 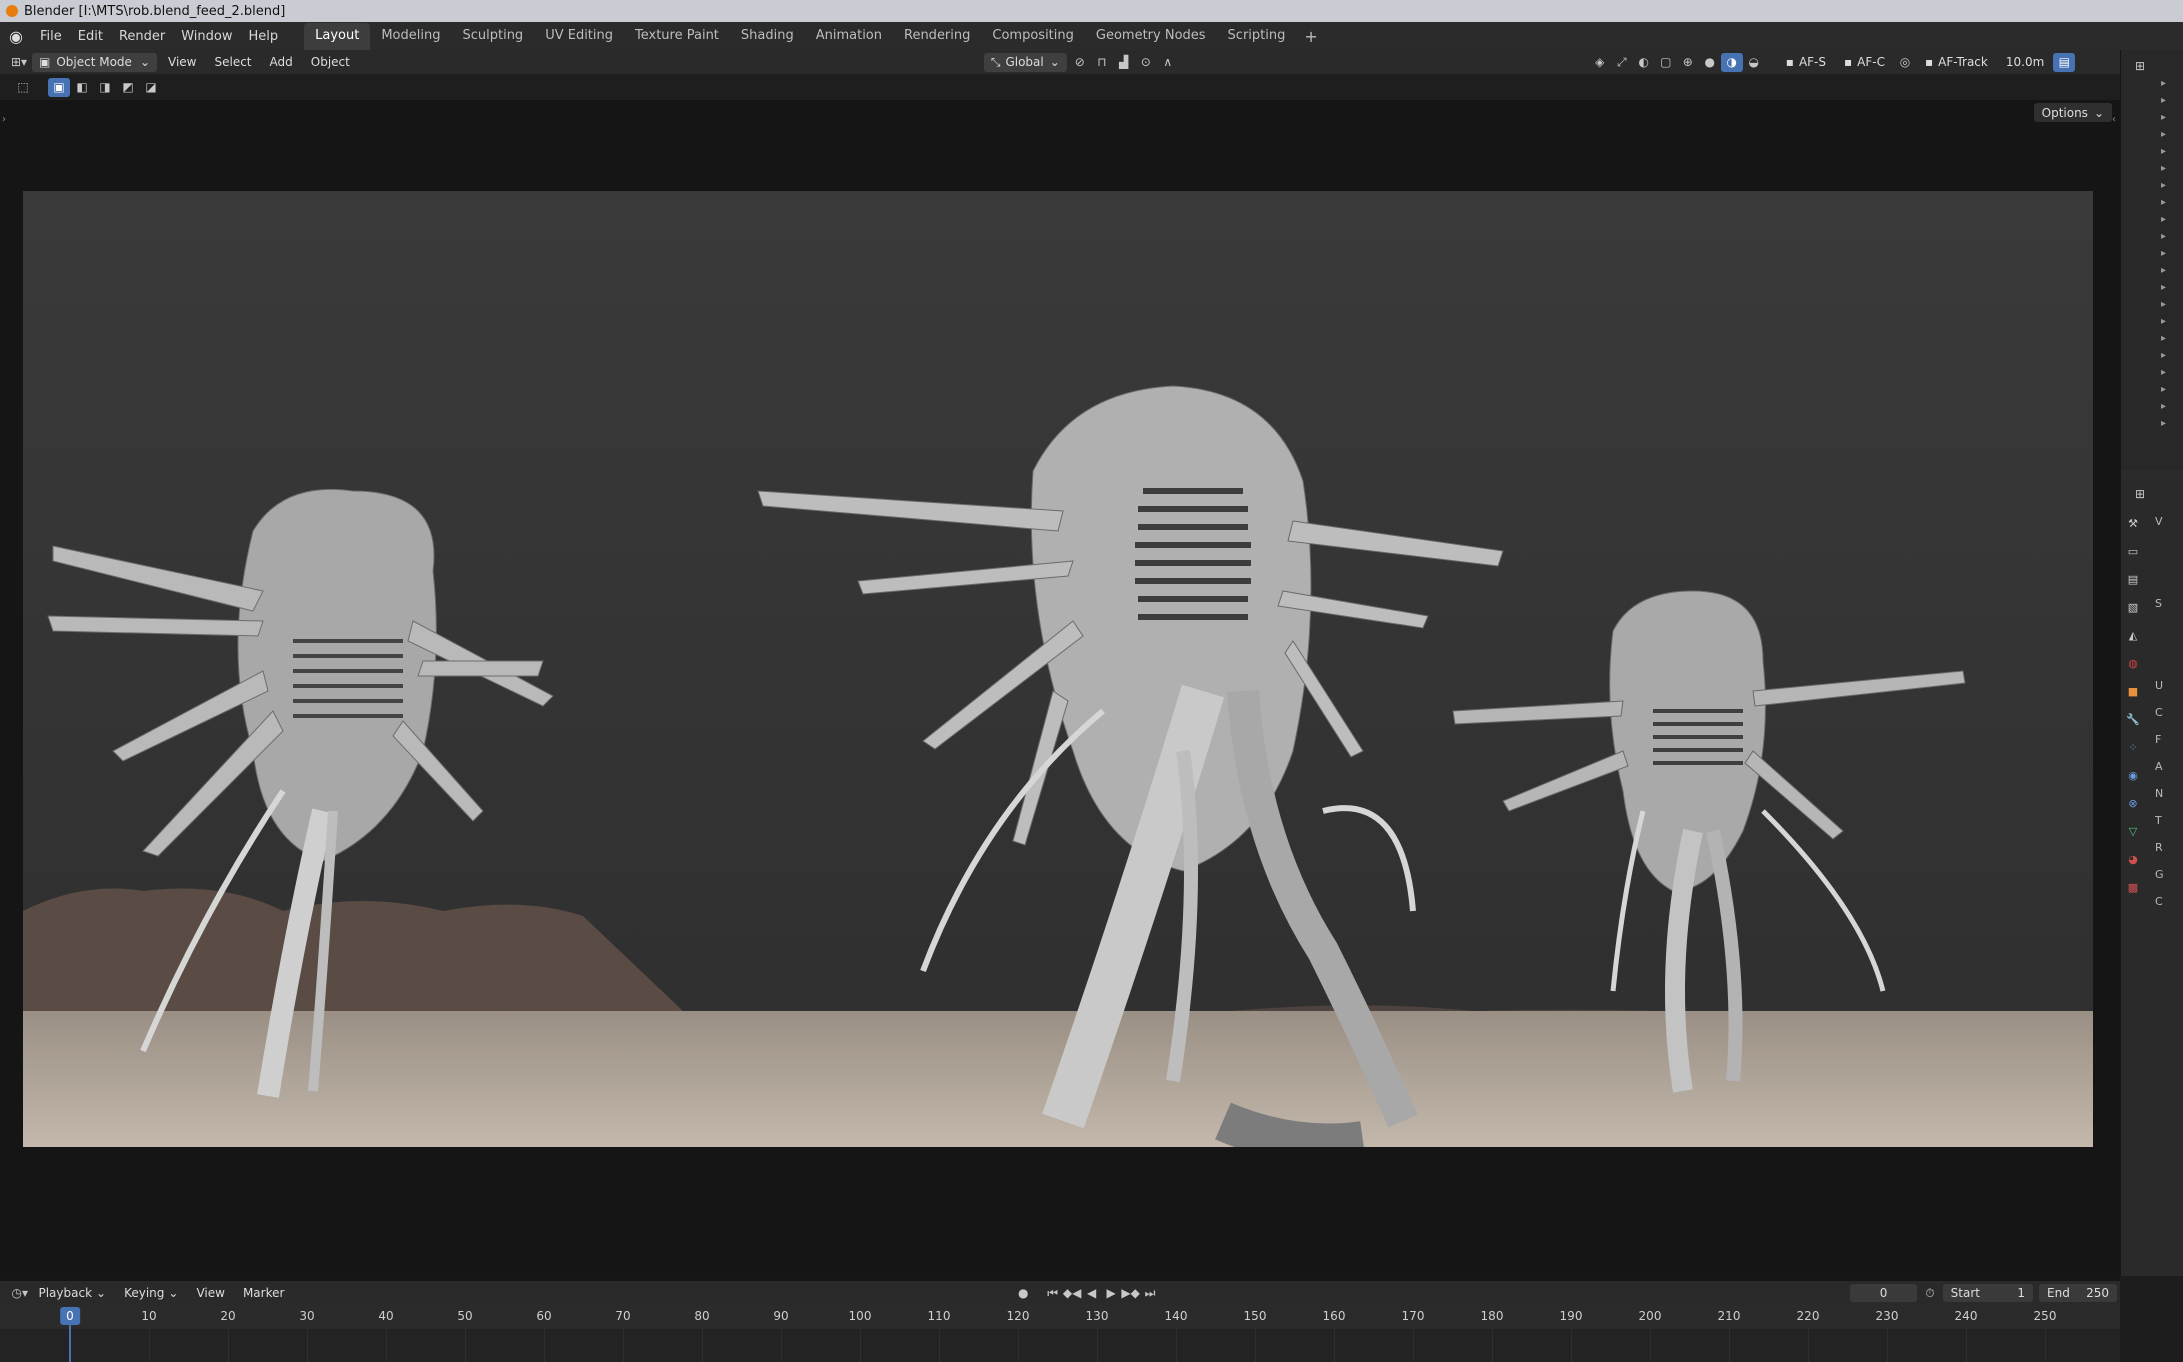 I want to click on add-workspace-button: +, so click(x=1310, y=36).